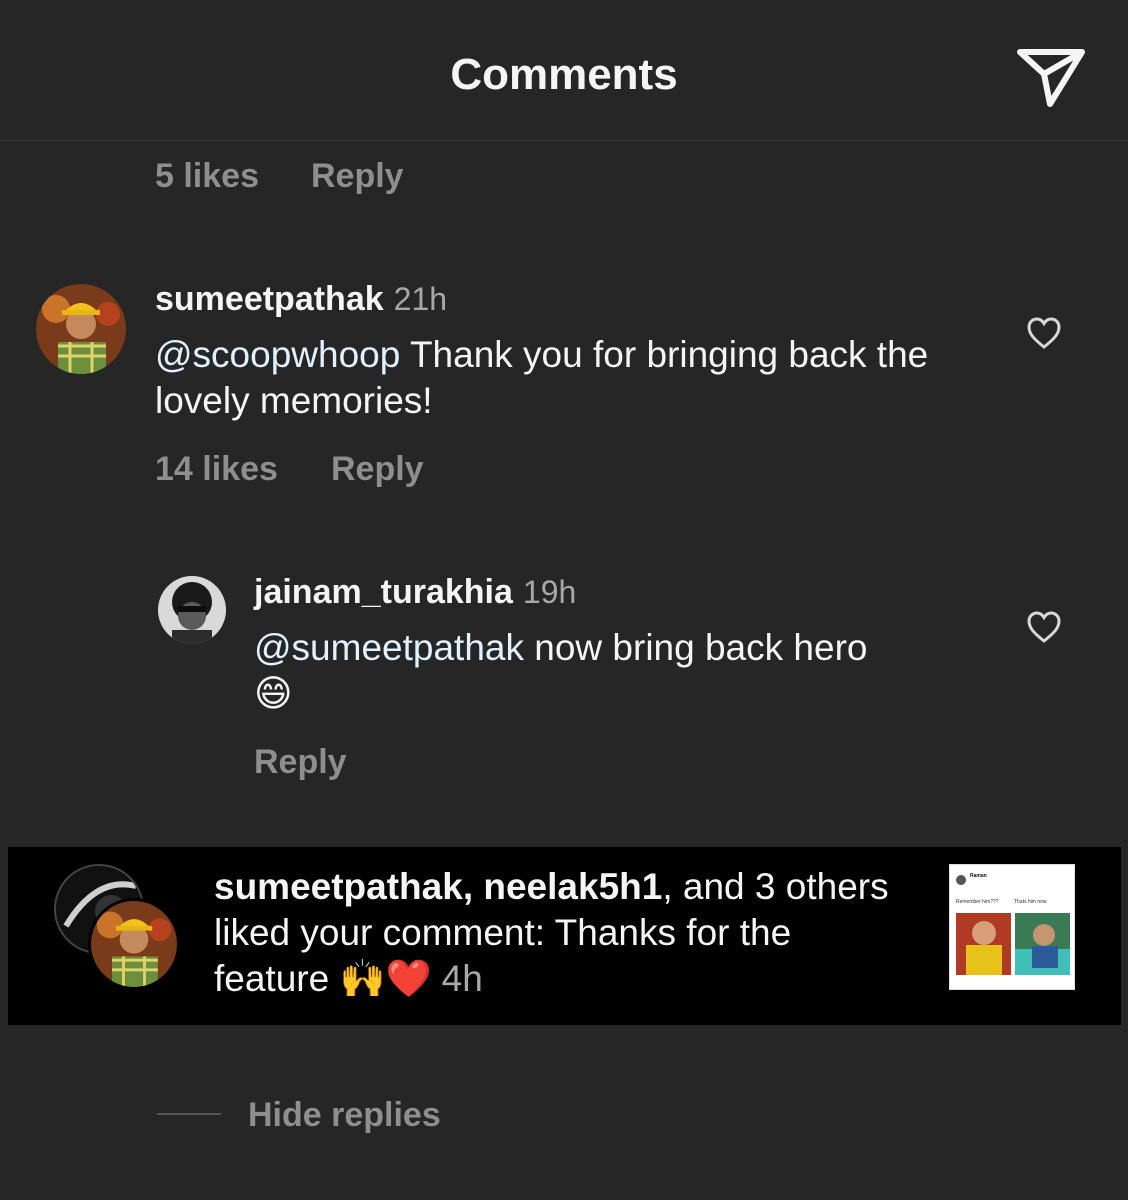 Image resolution: width=1128 pixels, height=1200 pixels. Describe the element at coordinates (561, 670) in the screenshot. I see `comment-text: @sumeetpathak now bring back hero 😄` at that location.